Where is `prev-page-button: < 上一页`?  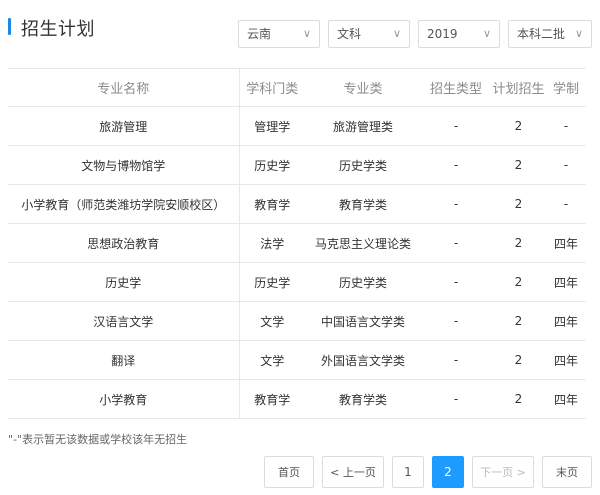
prev-page-button: < 上一页 is located at coordinates (353, 472).